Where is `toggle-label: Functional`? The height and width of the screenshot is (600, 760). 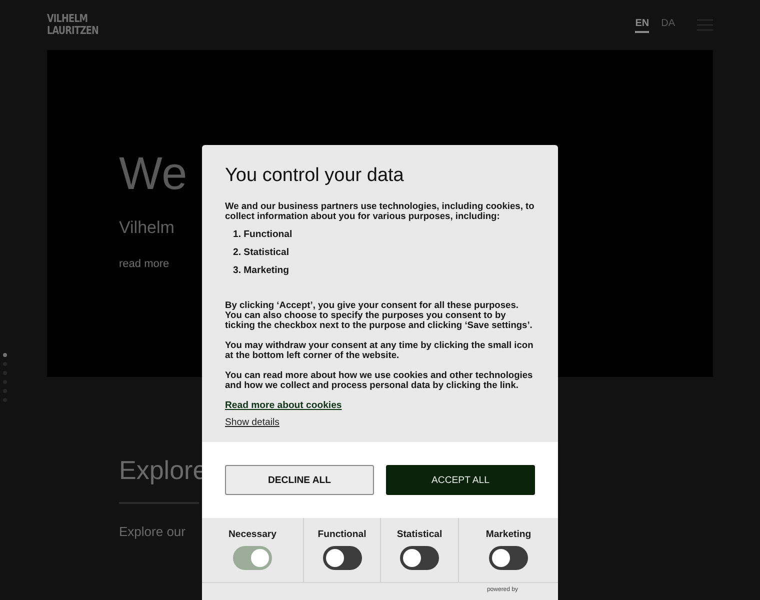 toggle-label: Functional is located at coordinates (342, 534).